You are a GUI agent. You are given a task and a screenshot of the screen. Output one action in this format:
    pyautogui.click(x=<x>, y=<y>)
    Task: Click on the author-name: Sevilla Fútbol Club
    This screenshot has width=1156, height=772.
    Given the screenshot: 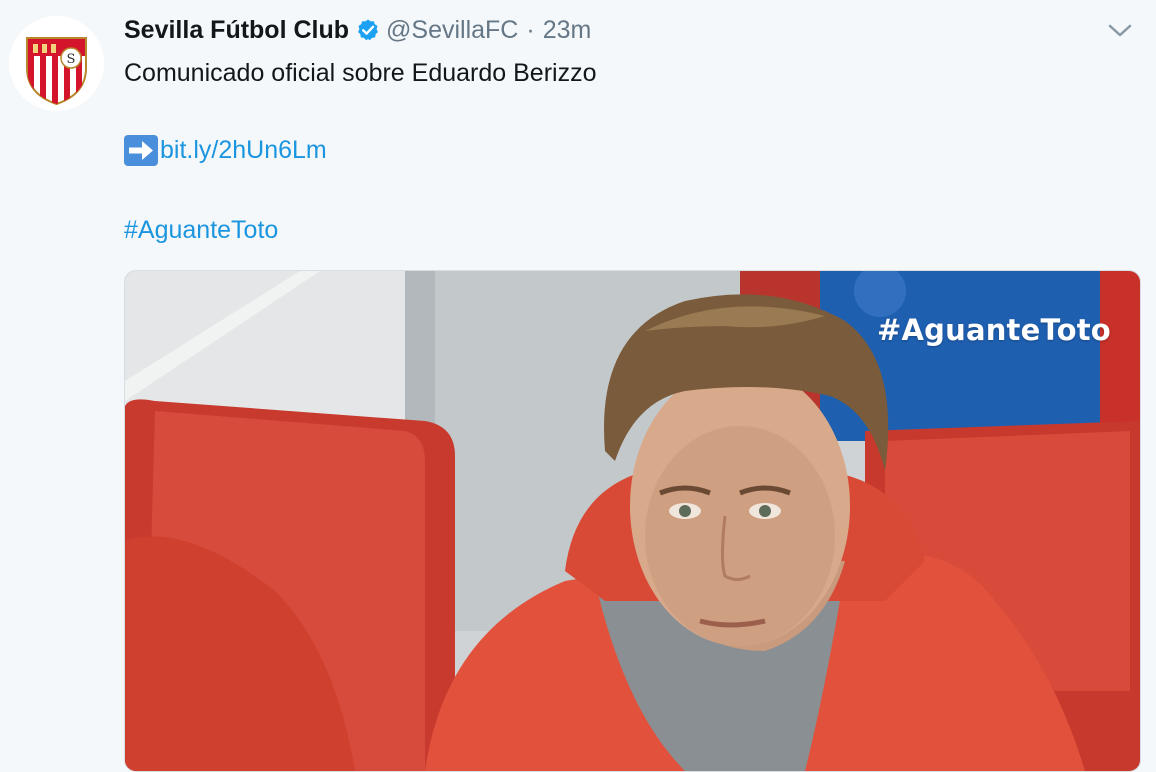 What is the action you would take?
    pyautogui.click(x=236, y=30)
    